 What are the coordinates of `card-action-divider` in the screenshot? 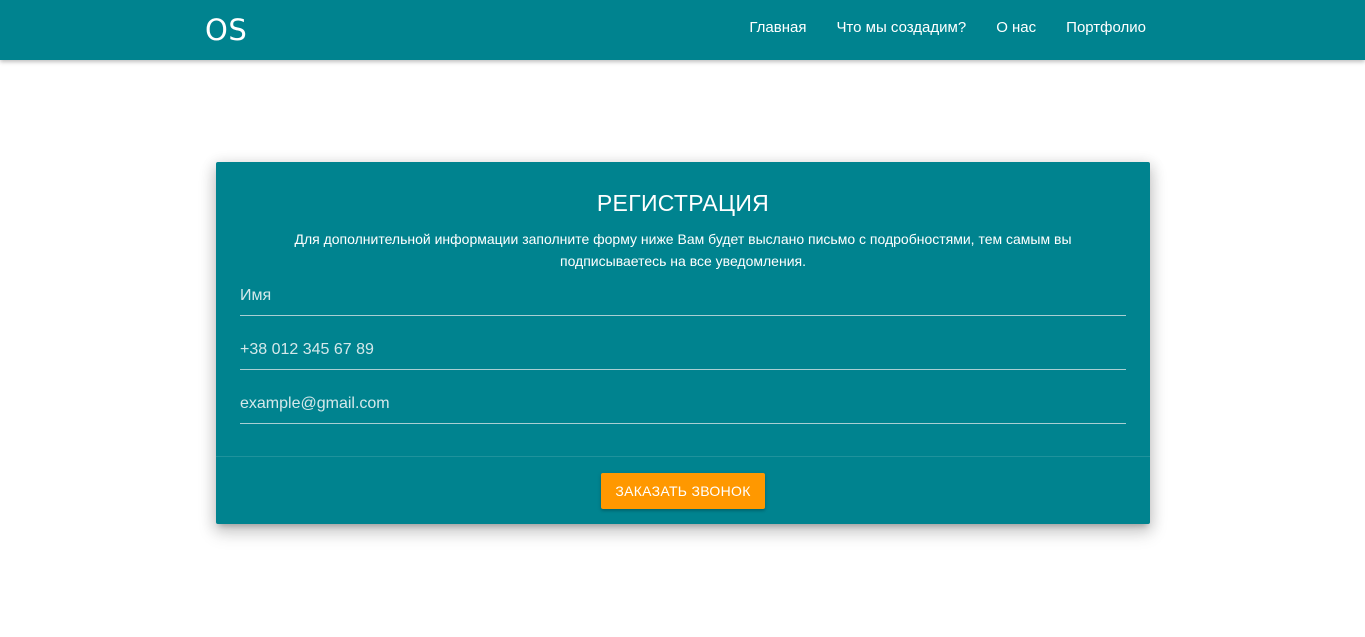 It's located at (683, 456).